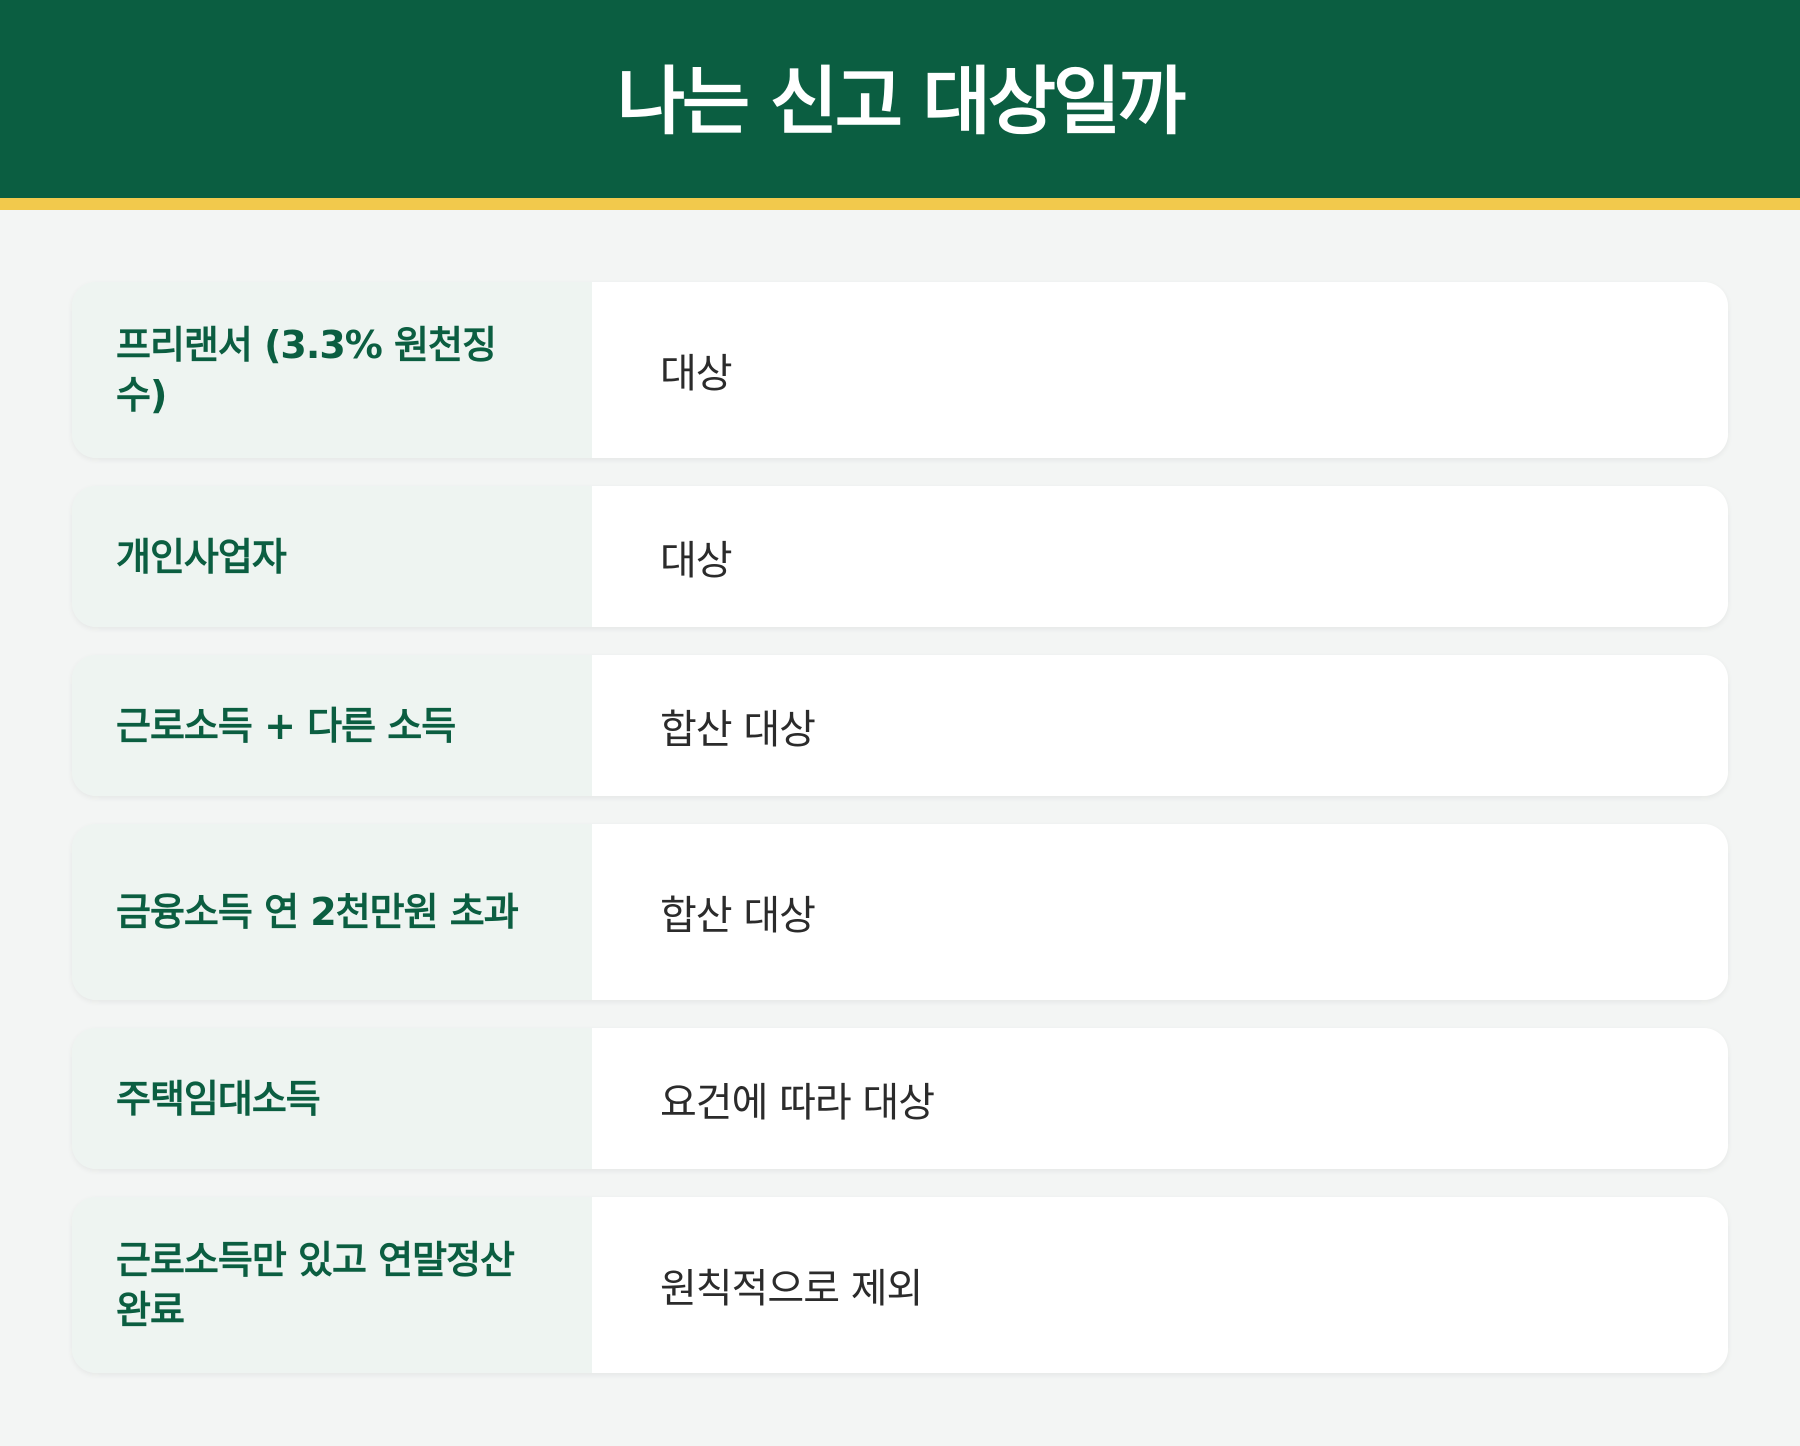  I want to click on table-row: 근로소득 + 다른 소득 합산 대상, so click(900, 725).